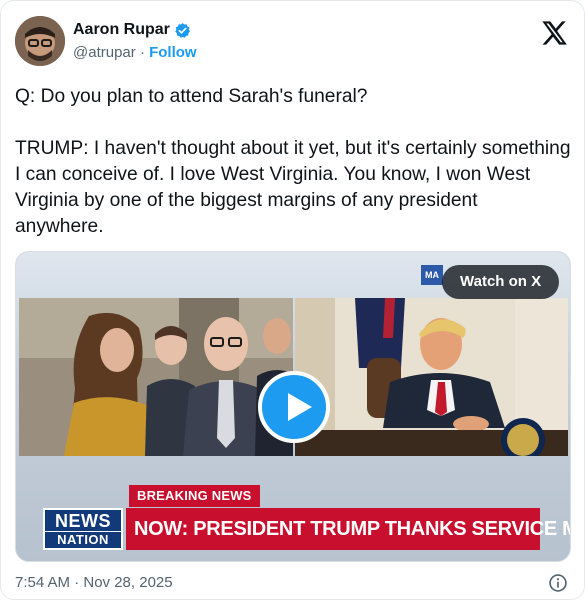  I want to click on handle-row: @atrupar · Follow, so click(135, 52).